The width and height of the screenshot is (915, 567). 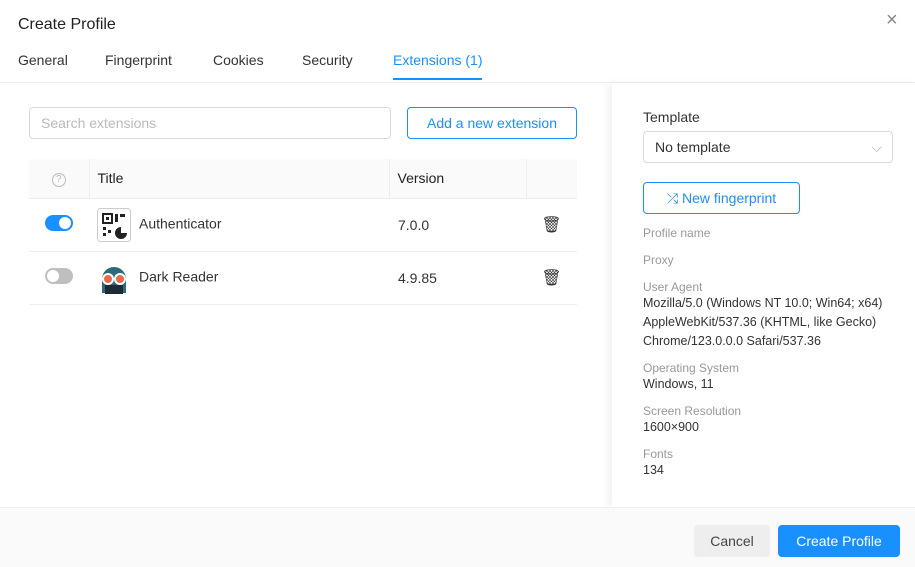 I want to click on extension-version: 7.0.0, so click(x=457, y=225).